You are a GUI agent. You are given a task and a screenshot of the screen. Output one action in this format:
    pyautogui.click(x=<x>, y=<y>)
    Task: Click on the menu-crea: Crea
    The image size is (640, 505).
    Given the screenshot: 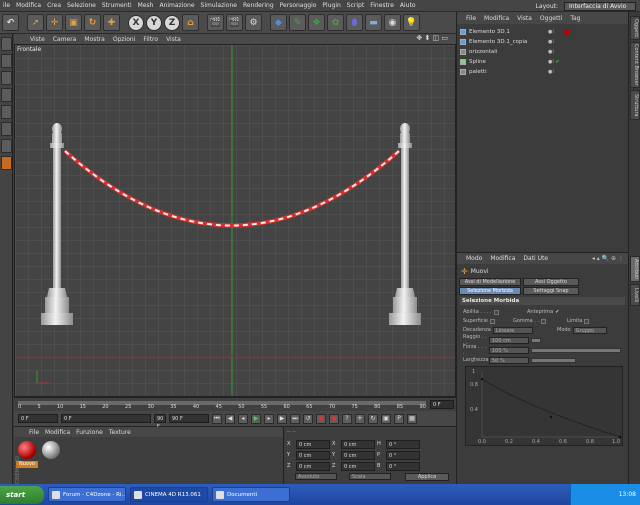 What is the action you would take?
    pyautogui.click(x=54, y=5)
    